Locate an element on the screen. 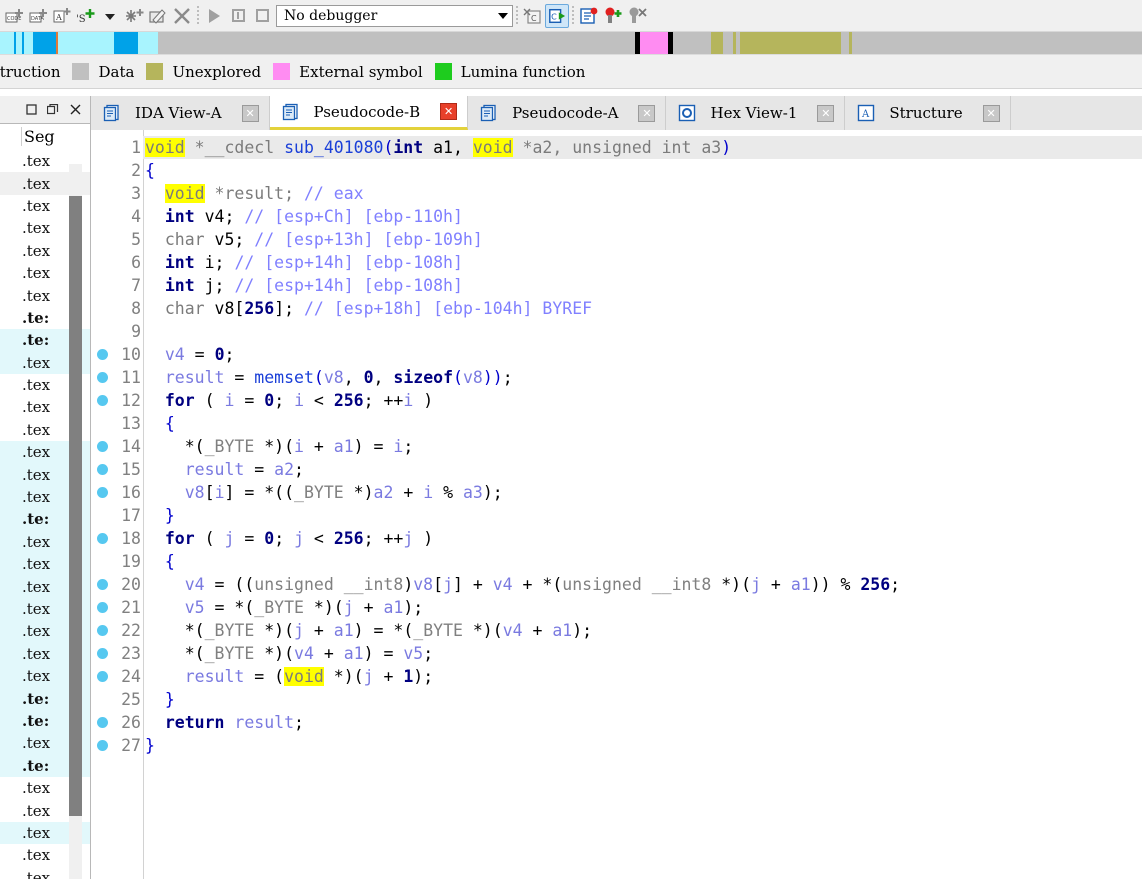 Image resolution: width=1142 pixels, height=879 pixels. tab-pseudocode-a: Pseudocode-A ✕ is located at coordinates (567, 113).